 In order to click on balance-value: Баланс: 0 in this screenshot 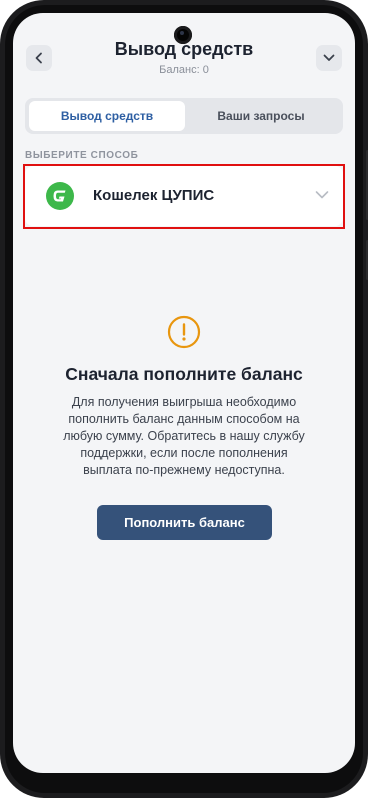, I will do `click(184, 70)`.